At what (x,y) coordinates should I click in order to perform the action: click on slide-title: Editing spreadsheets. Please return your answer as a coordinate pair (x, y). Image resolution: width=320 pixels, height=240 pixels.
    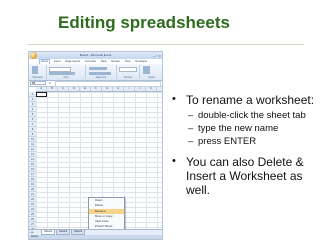
    Looking at the image, I should click on (144, 22).